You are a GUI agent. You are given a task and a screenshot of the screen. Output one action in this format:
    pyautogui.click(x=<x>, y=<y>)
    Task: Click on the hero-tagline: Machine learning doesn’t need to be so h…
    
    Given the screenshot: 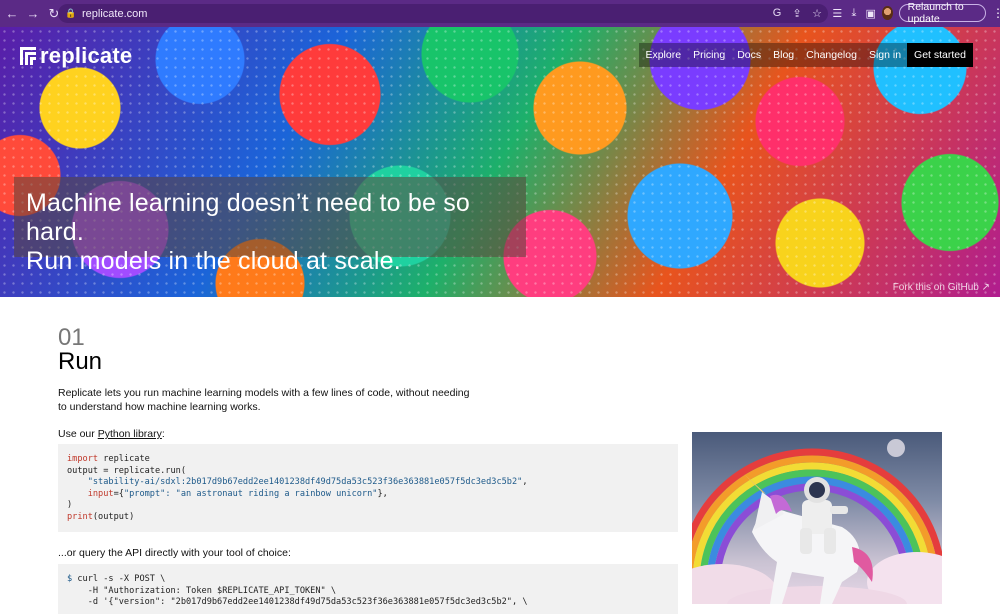 What is the action you would take?
    pyautogui.click(x=270, y=226)
    